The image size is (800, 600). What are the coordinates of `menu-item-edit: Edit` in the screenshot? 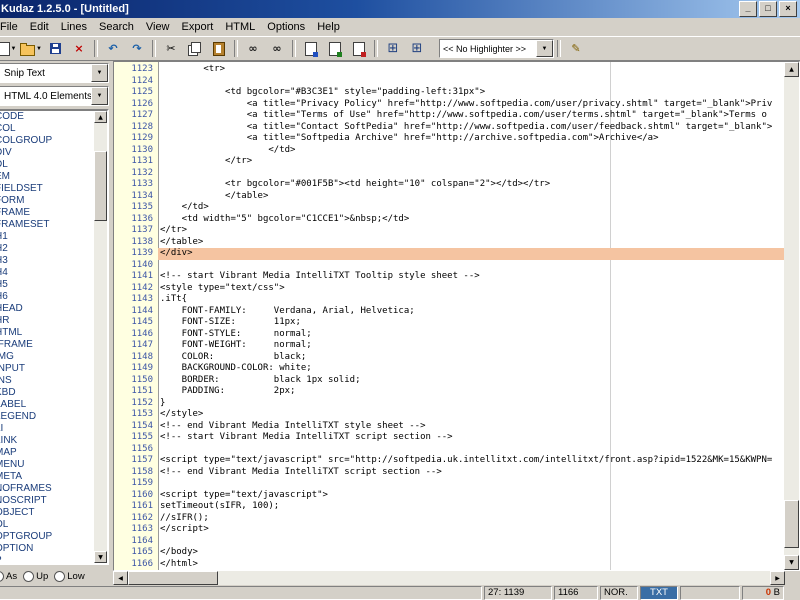 It's located at (39, 27).